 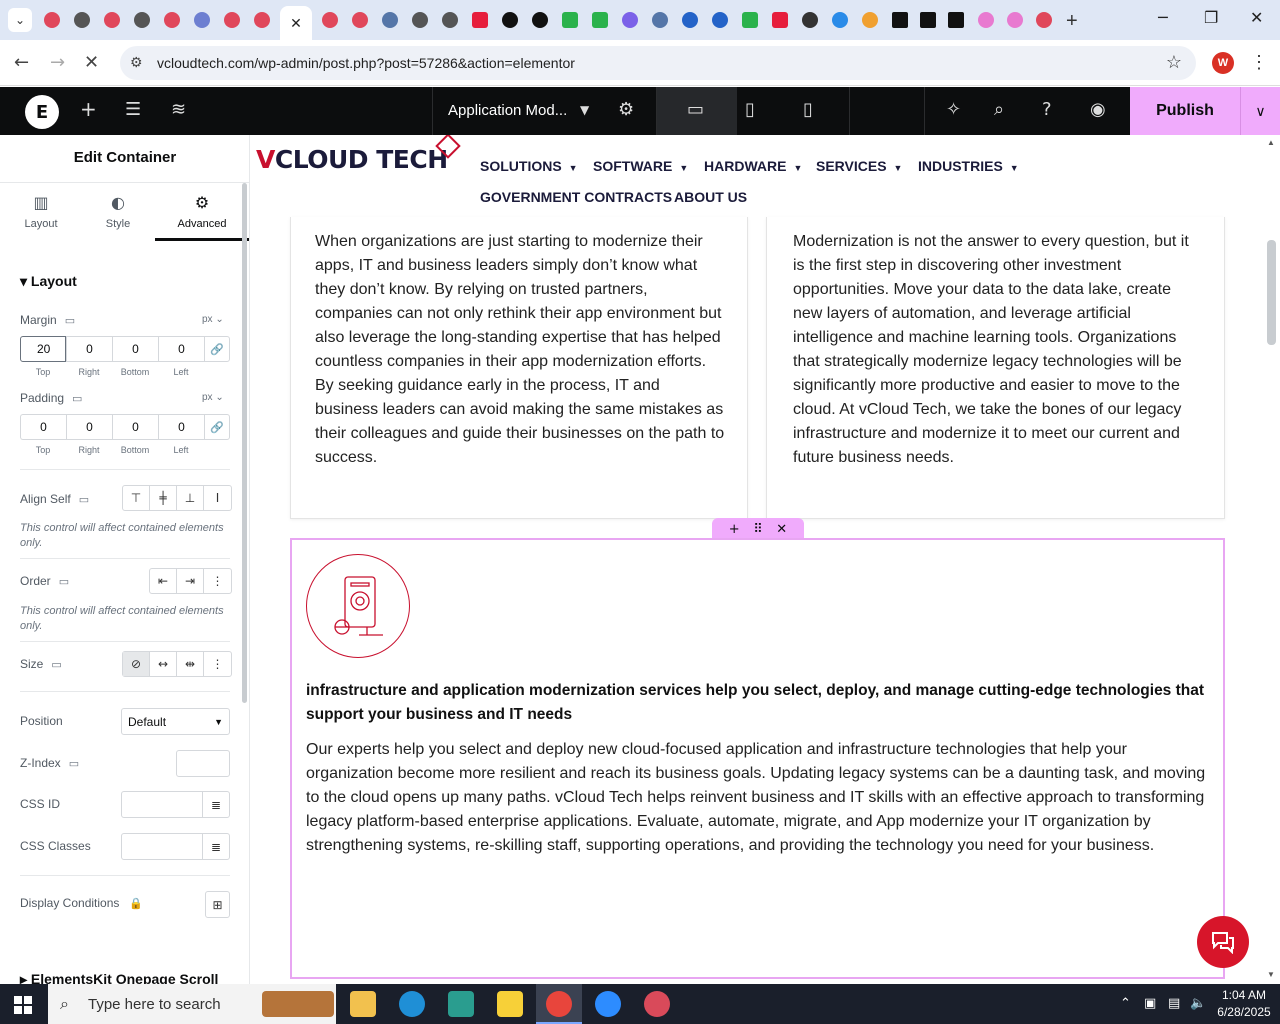 I want to click on zindex-input, so click(x=203, y=763).